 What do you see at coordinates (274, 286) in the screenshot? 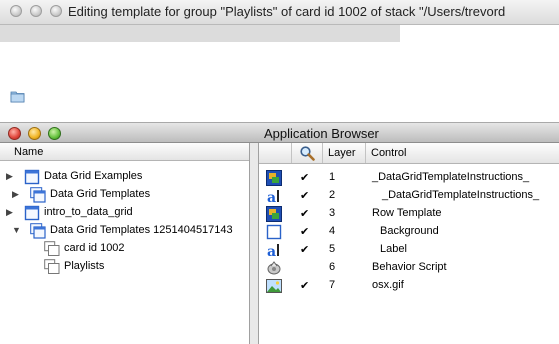
I see `image-icon` at bounding box center [274, 286].